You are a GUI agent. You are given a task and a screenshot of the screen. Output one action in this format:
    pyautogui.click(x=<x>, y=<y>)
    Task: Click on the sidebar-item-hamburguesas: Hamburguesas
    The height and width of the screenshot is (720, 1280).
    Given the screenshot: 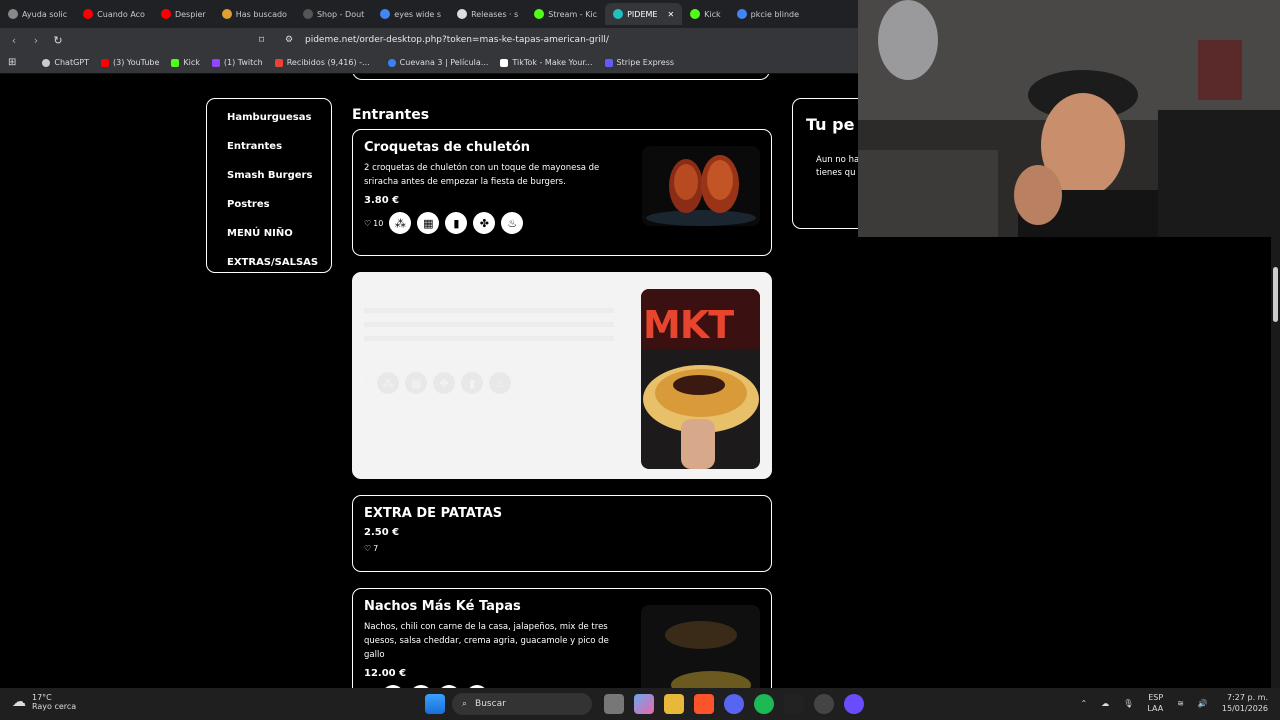 What is the action you would take?
    pyautogui.click(x=279, y=119)
    